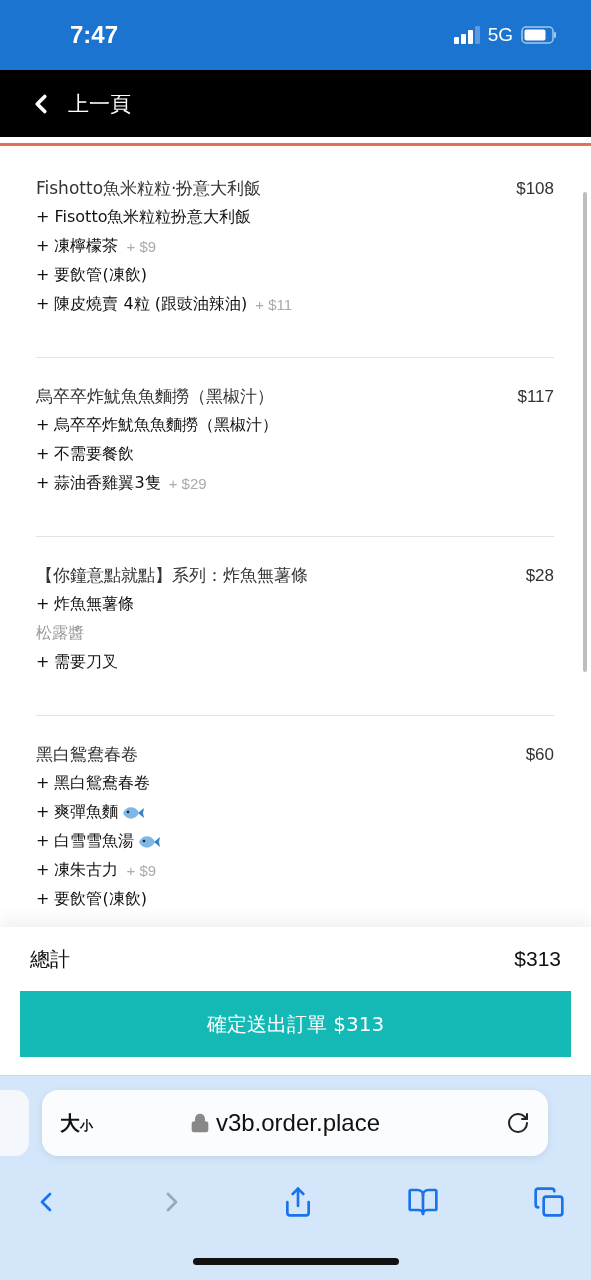 The width and height of the screenshot is (591, 1280). What do you see at coordinates (76, 1123) in the screenshot?
I see `text-size-button: 大小` at bounding box center [76, 1123].